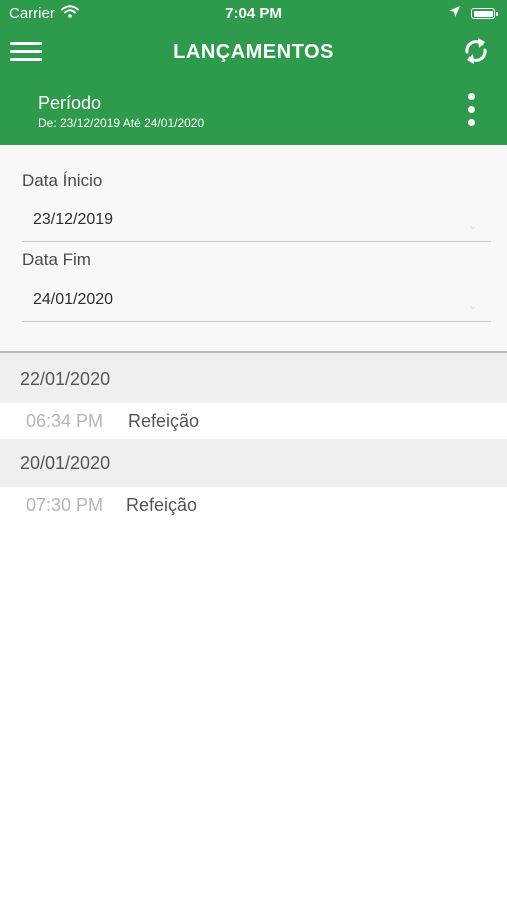 Image resolution: width=507 pixels, height=900 pixels. I want to click on battery-level, so click(483, 13).